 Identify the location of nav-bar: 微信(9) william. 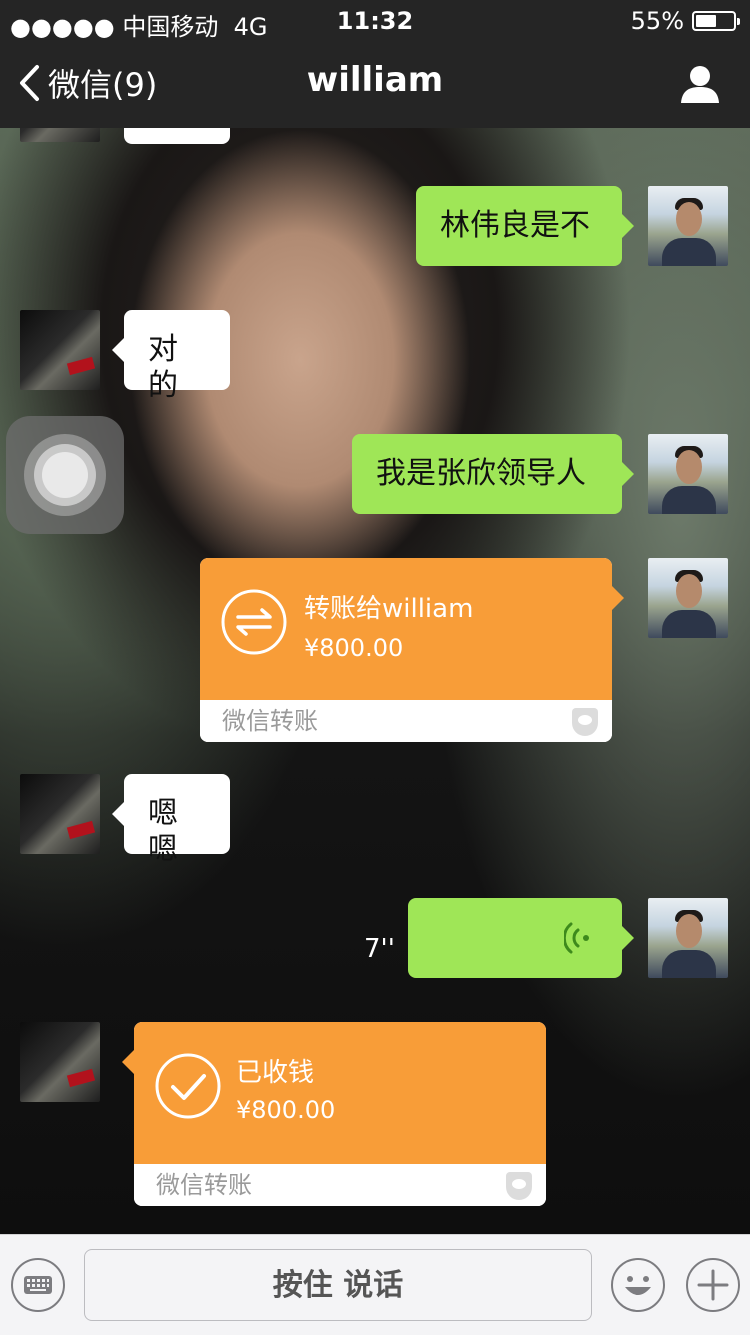
(375, 84).